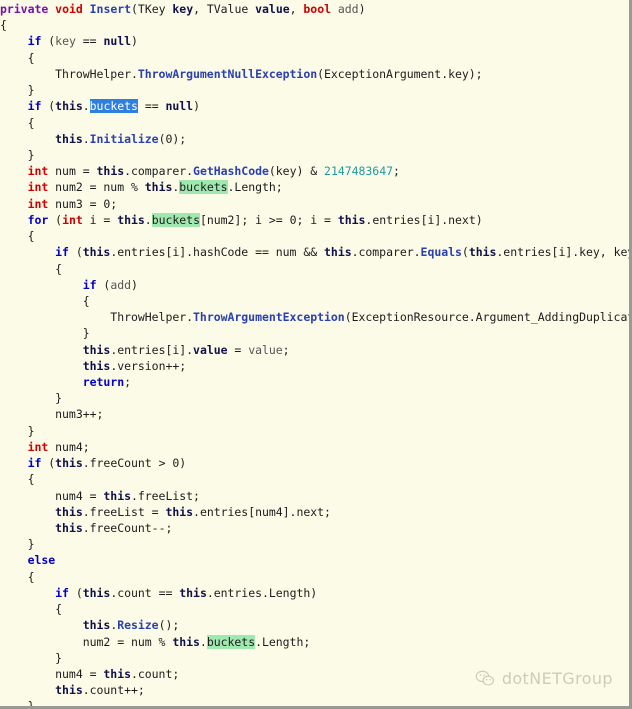 This screenshot has width=632, height=709. I want to click on code-token: .freeList;, so click(165, 495).